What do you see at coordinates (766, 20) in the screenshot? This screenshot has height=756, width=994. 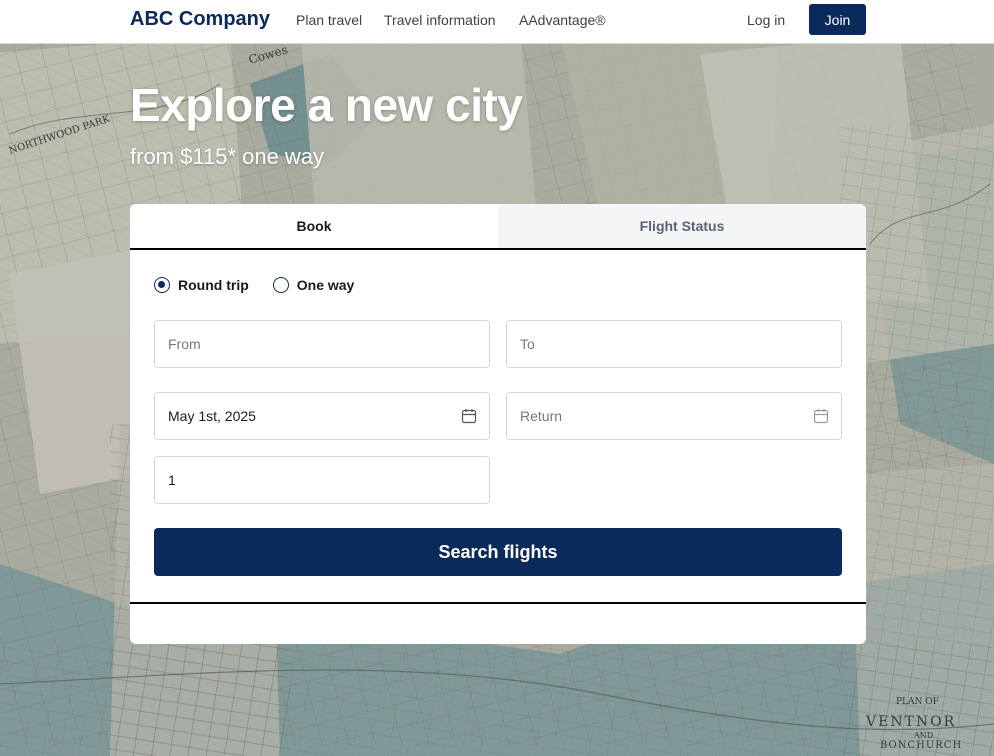 I see `login-link: Log in` at bounding box center [766, 20].